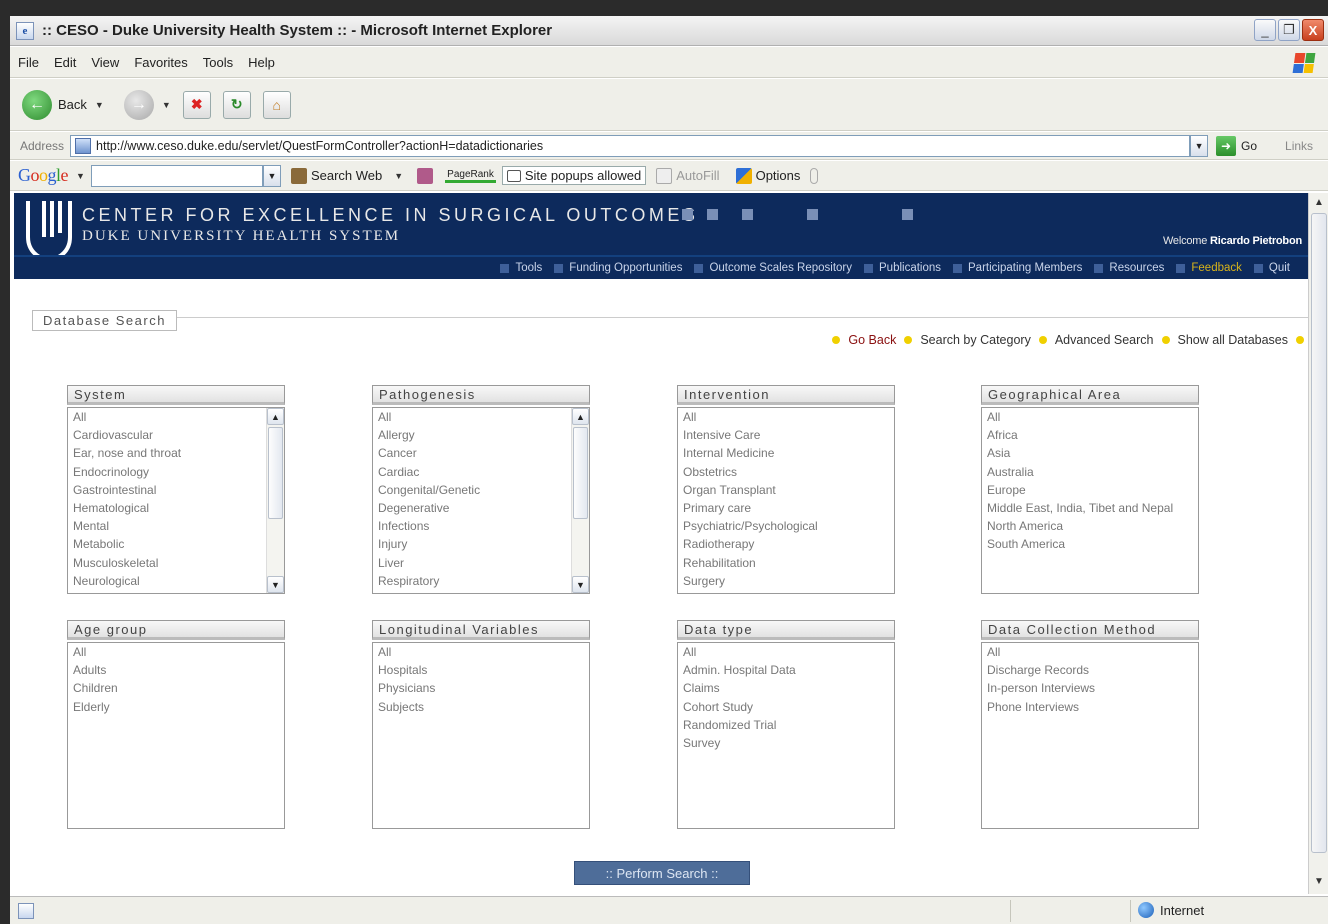 Image resolution: width=1328 pixels, height=924 pixels. I want to click on list-item: Europe, so click(1090, 490).